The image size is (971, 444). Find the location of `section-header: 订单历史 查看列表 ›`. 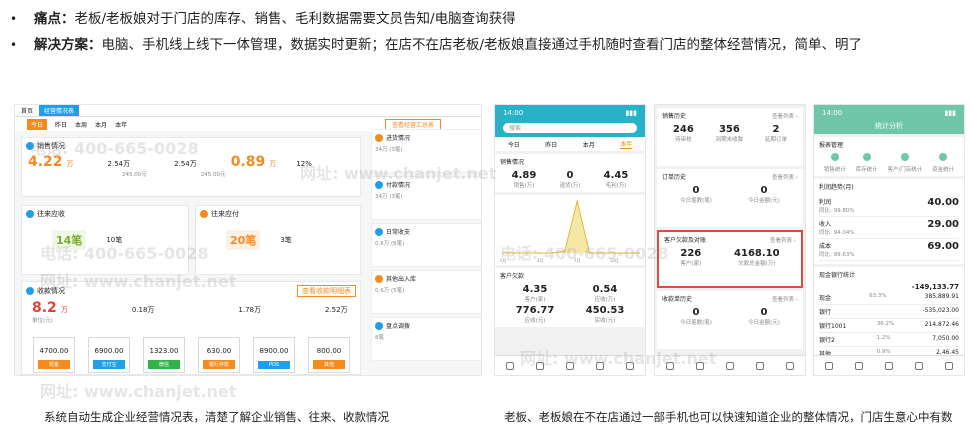

section-header: 订单历史 查看列表 › is located at coordinates (730, 176).